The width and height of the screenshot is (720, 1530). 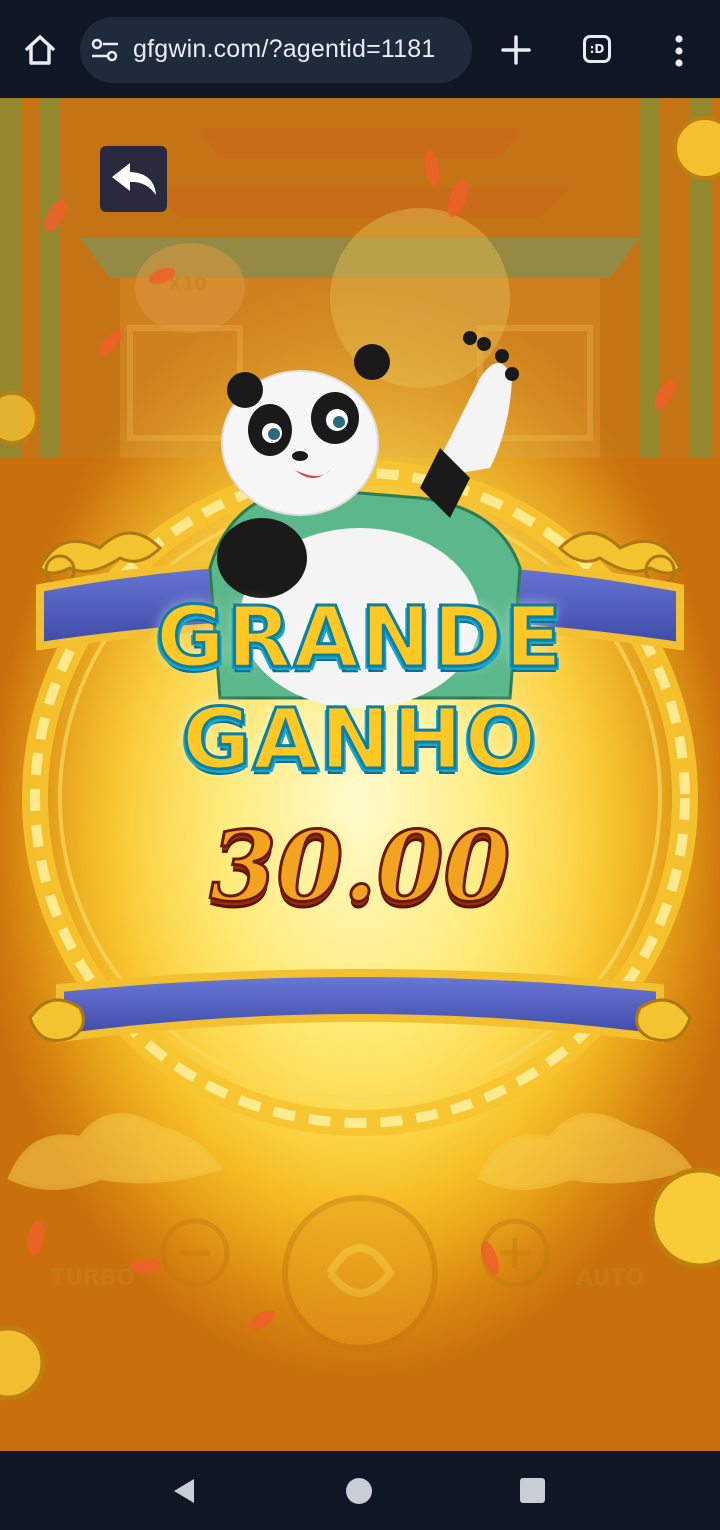 I want to click on plus-icon, so click(x=516, y=50).